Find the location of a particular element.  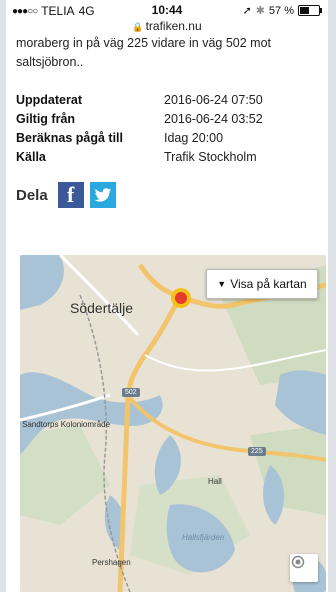

meta-value: 2016-06-24 03:52 is located at coordinates (213, 118).